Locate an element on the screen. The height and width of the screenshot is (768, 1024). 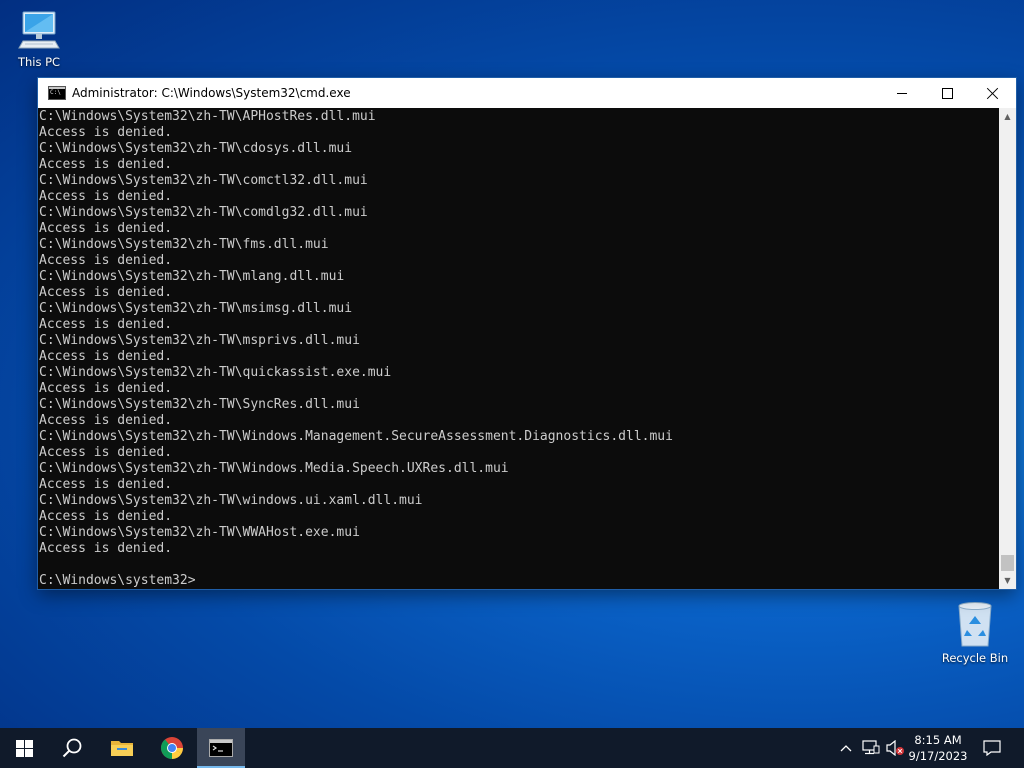
chrome-button is located at coordinates (172, 748).